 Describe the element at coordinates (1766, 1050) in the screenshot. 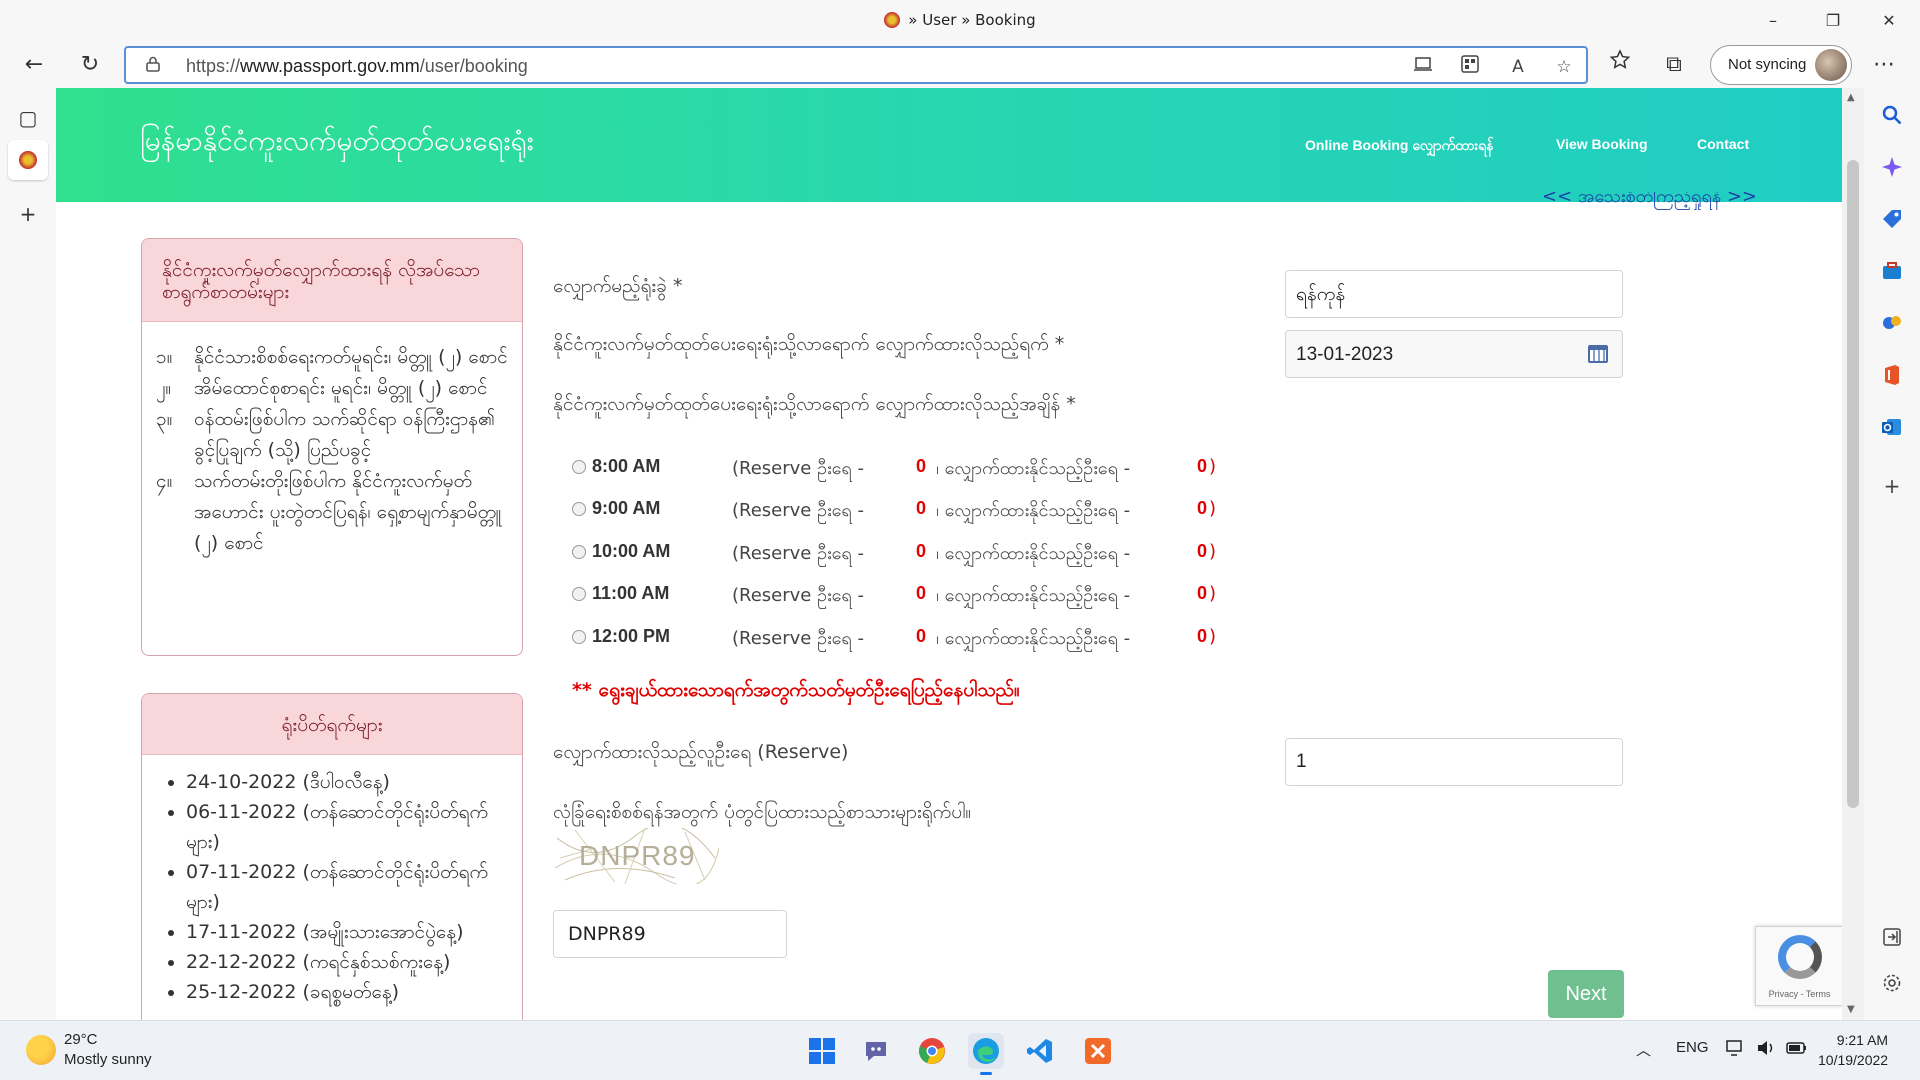

I see `volume-icon` at that location.